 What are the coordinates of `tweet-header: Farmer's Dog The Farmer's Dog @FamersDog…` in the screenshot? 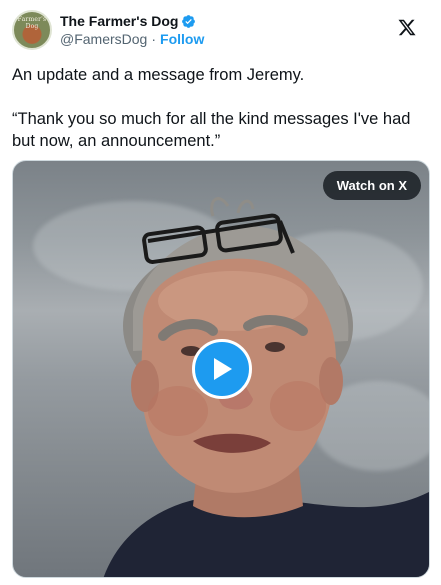 It's located at (220, 30).